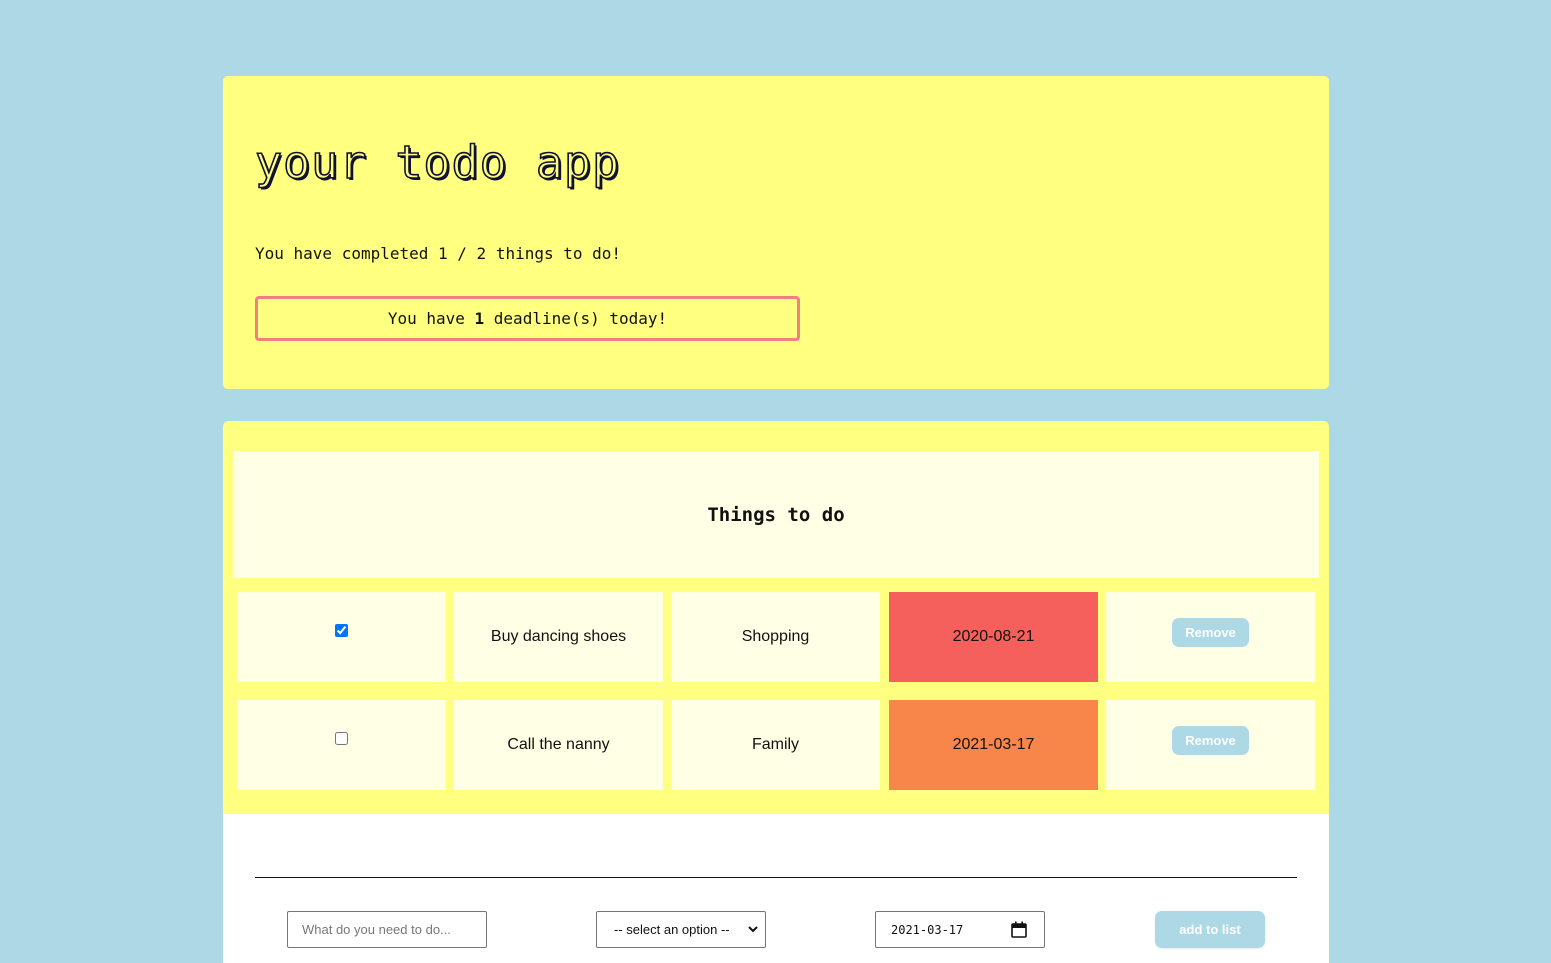 This screenshot has width=1551, height=963. I want to click on date-input-value: 2021-03-17, so click(927, 929).